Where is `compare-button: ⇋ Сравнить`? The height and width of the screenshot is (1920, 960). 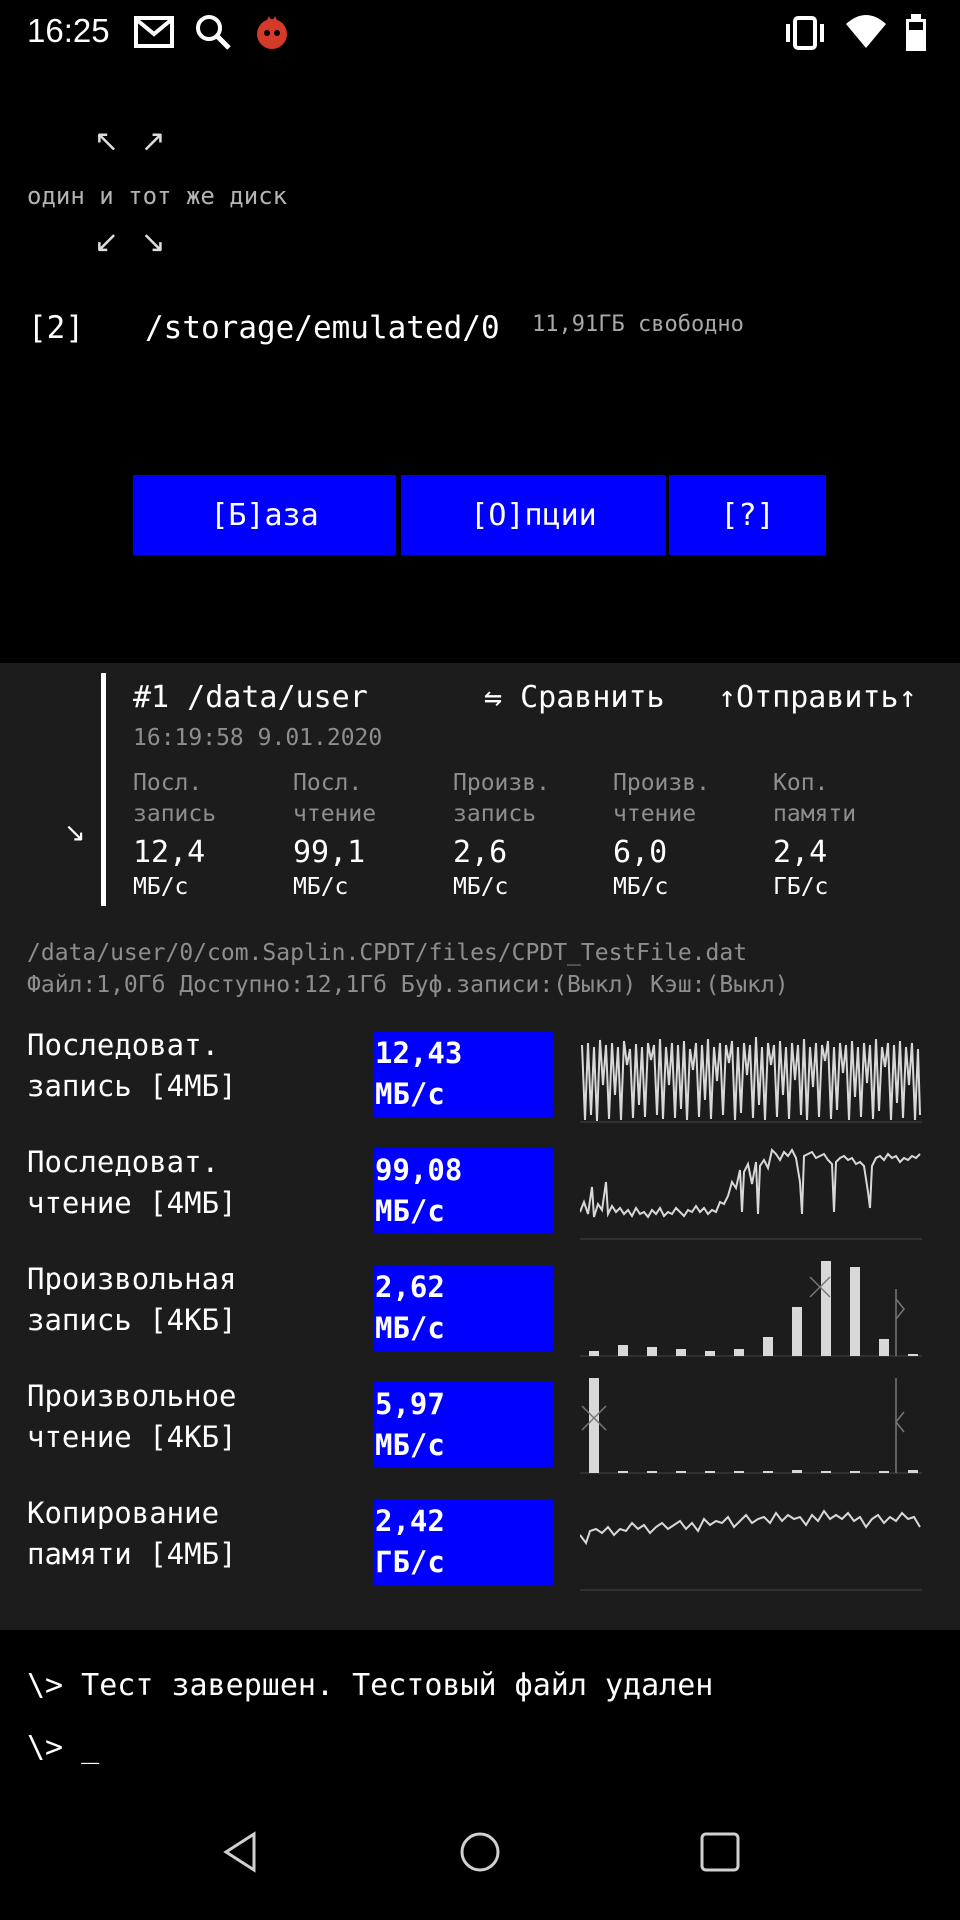 compare-button: ⇋ Сравнить is located at coordinates (574, 697).